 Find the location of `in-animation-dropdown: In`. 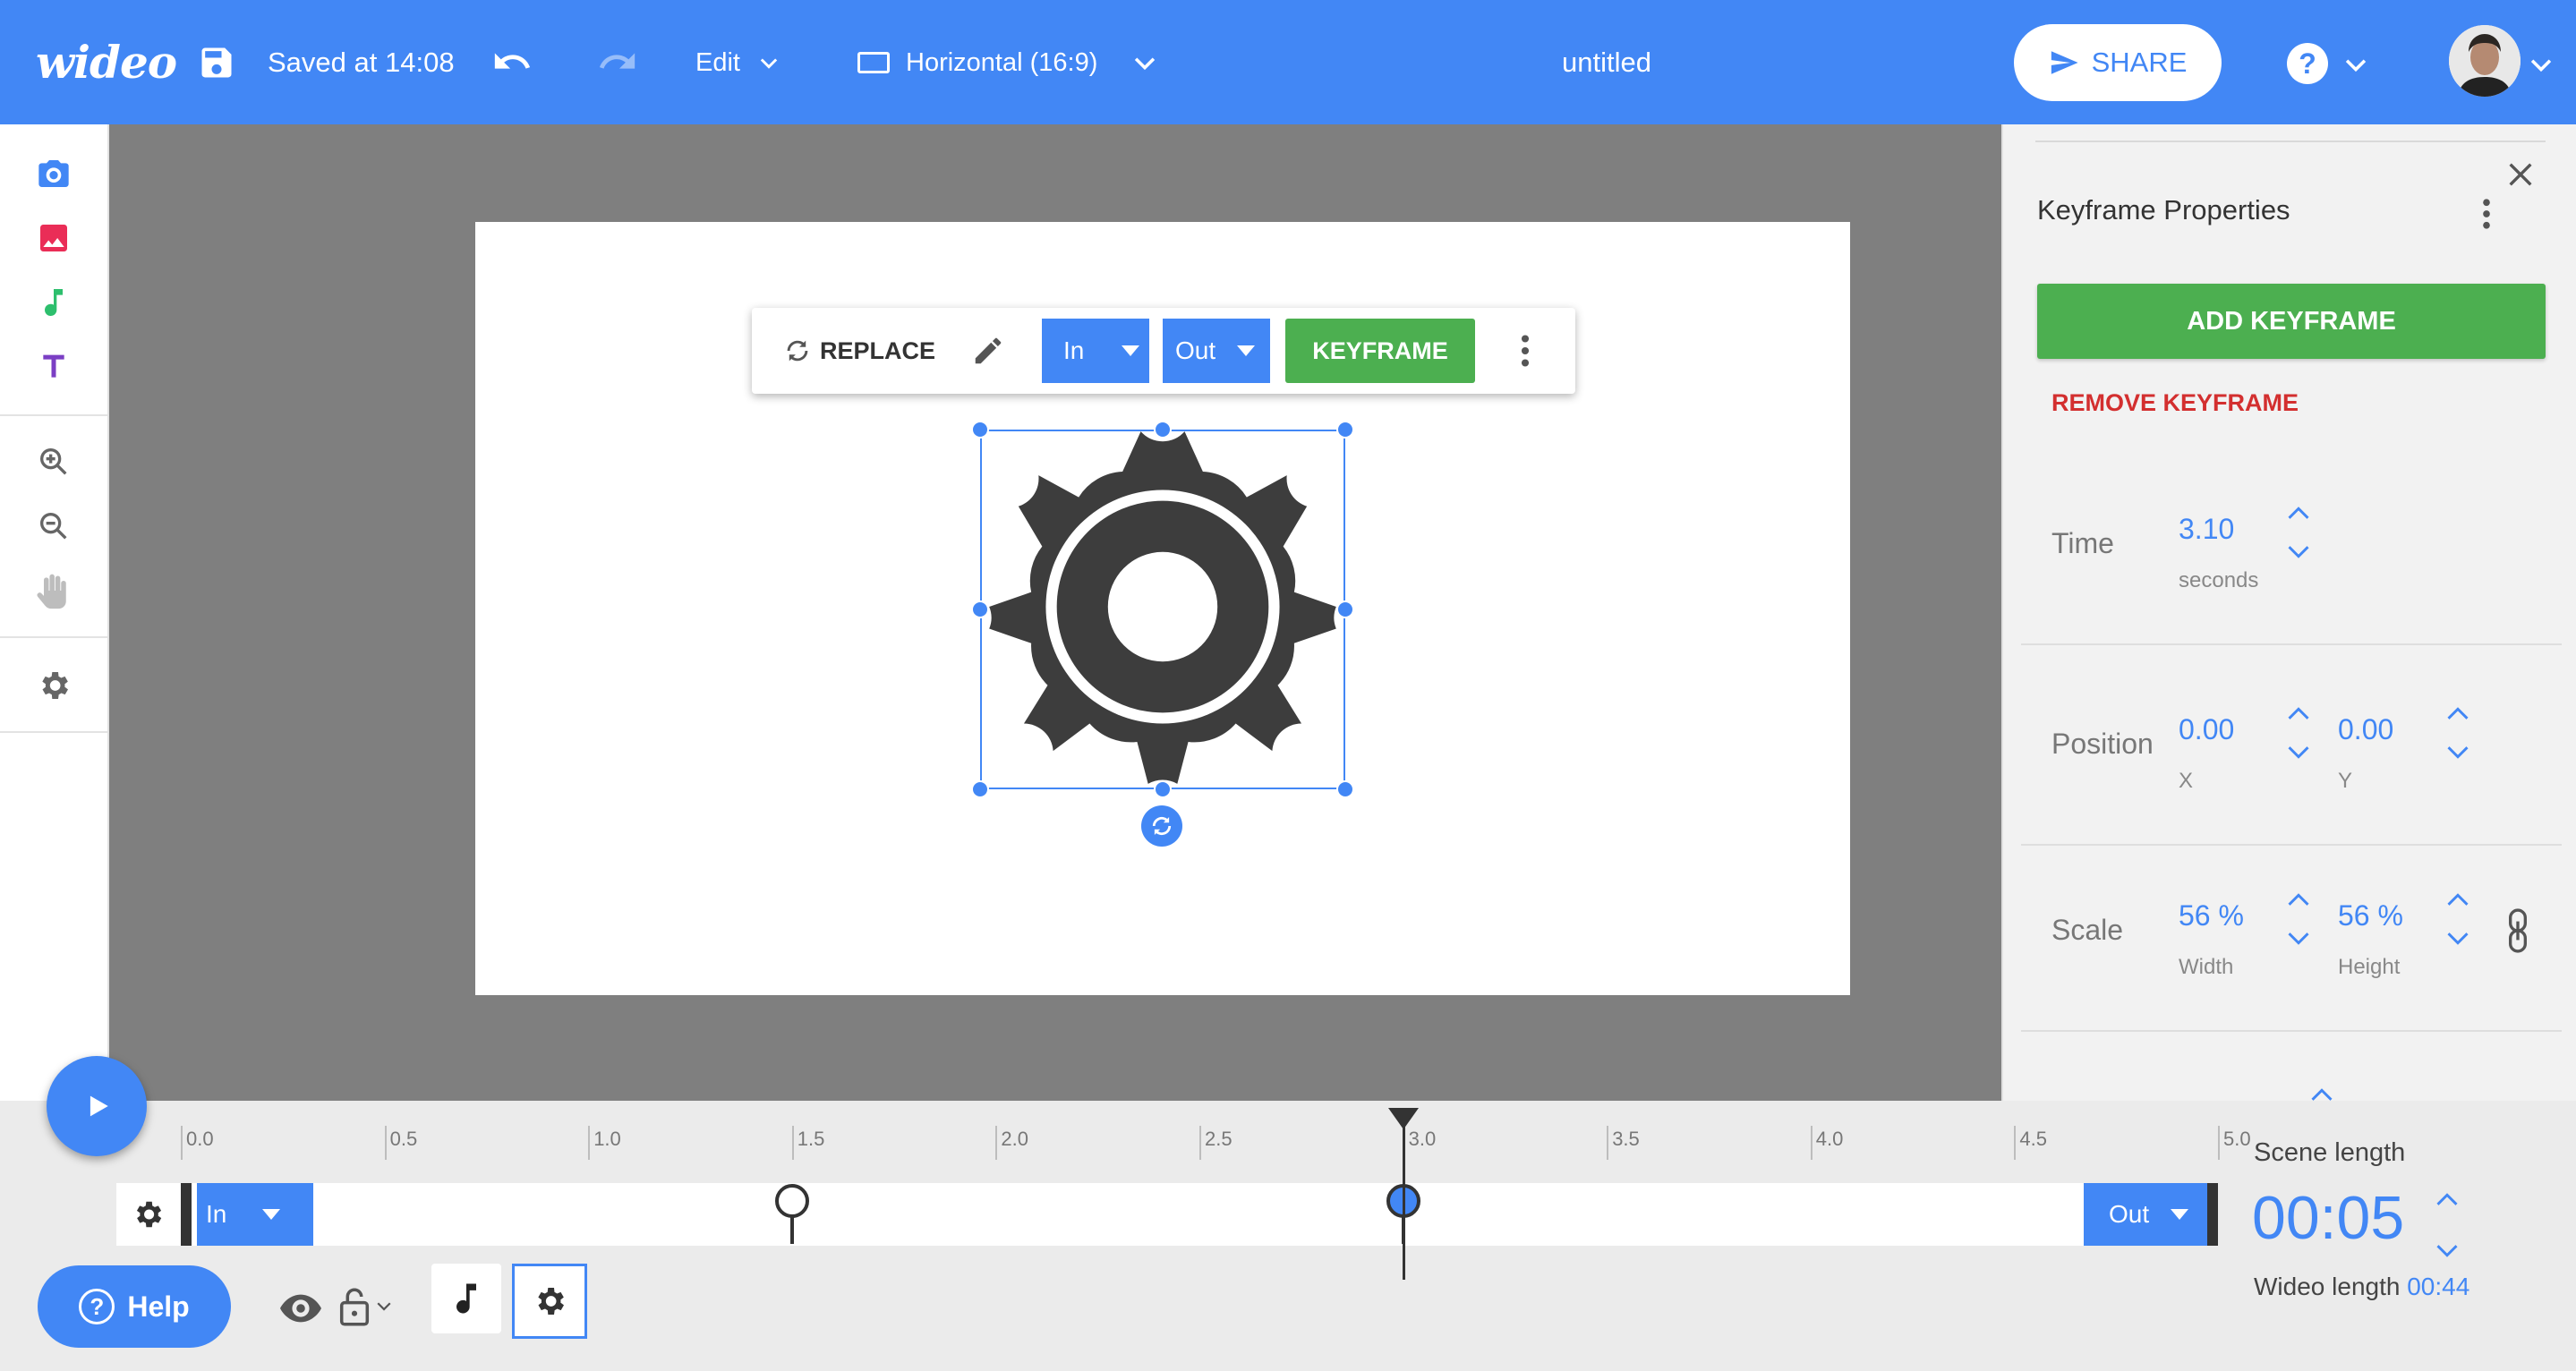

in-animation-dropdown: In is located at coordinates (1095, 351).